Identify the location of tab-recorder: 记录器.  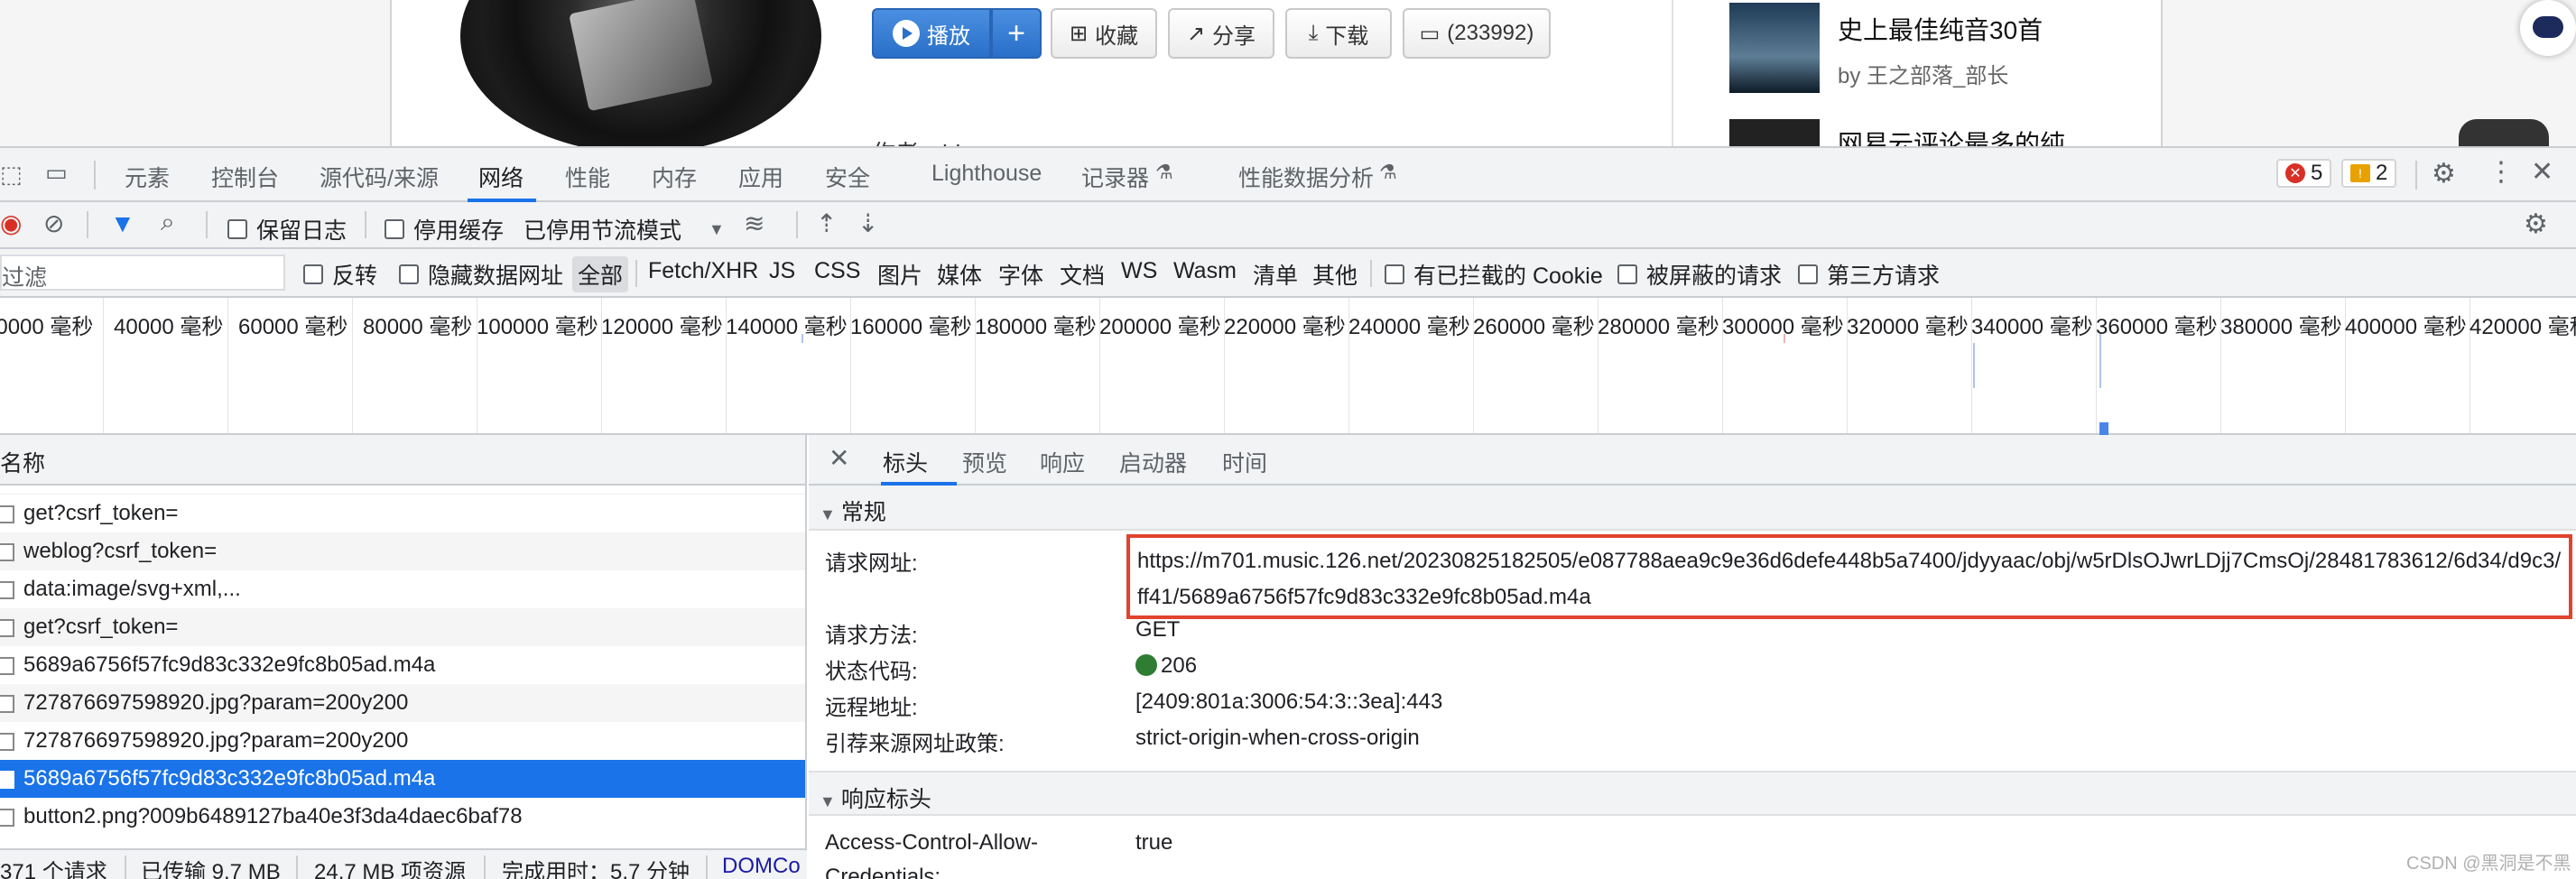
(1115, 177).